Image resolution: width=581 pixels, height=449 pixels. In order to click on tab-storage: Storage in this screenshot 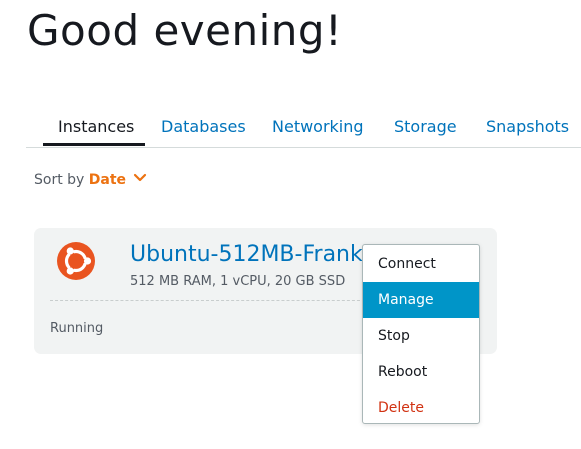, I will do `click(425, 126)`.